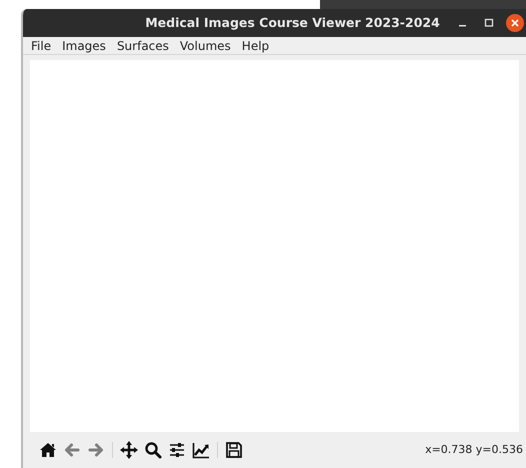 The image size is (526, 468). Describe the element at coordinates (256, 45) in the screenshot. I see `menu-item: Help` at that location.